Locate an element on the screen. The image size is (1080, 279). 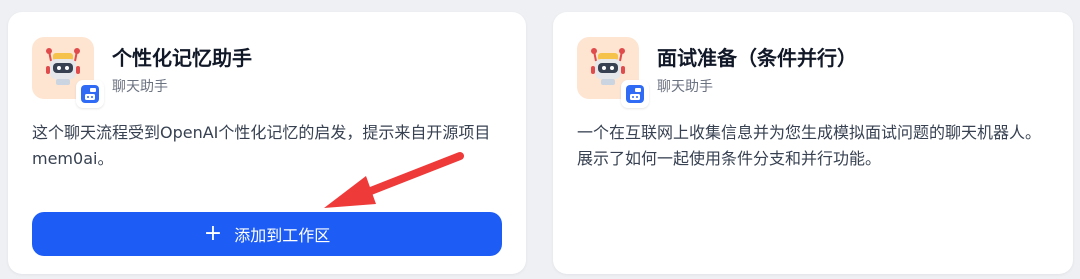
plus-icon: + is located at coordinates (213, 233).